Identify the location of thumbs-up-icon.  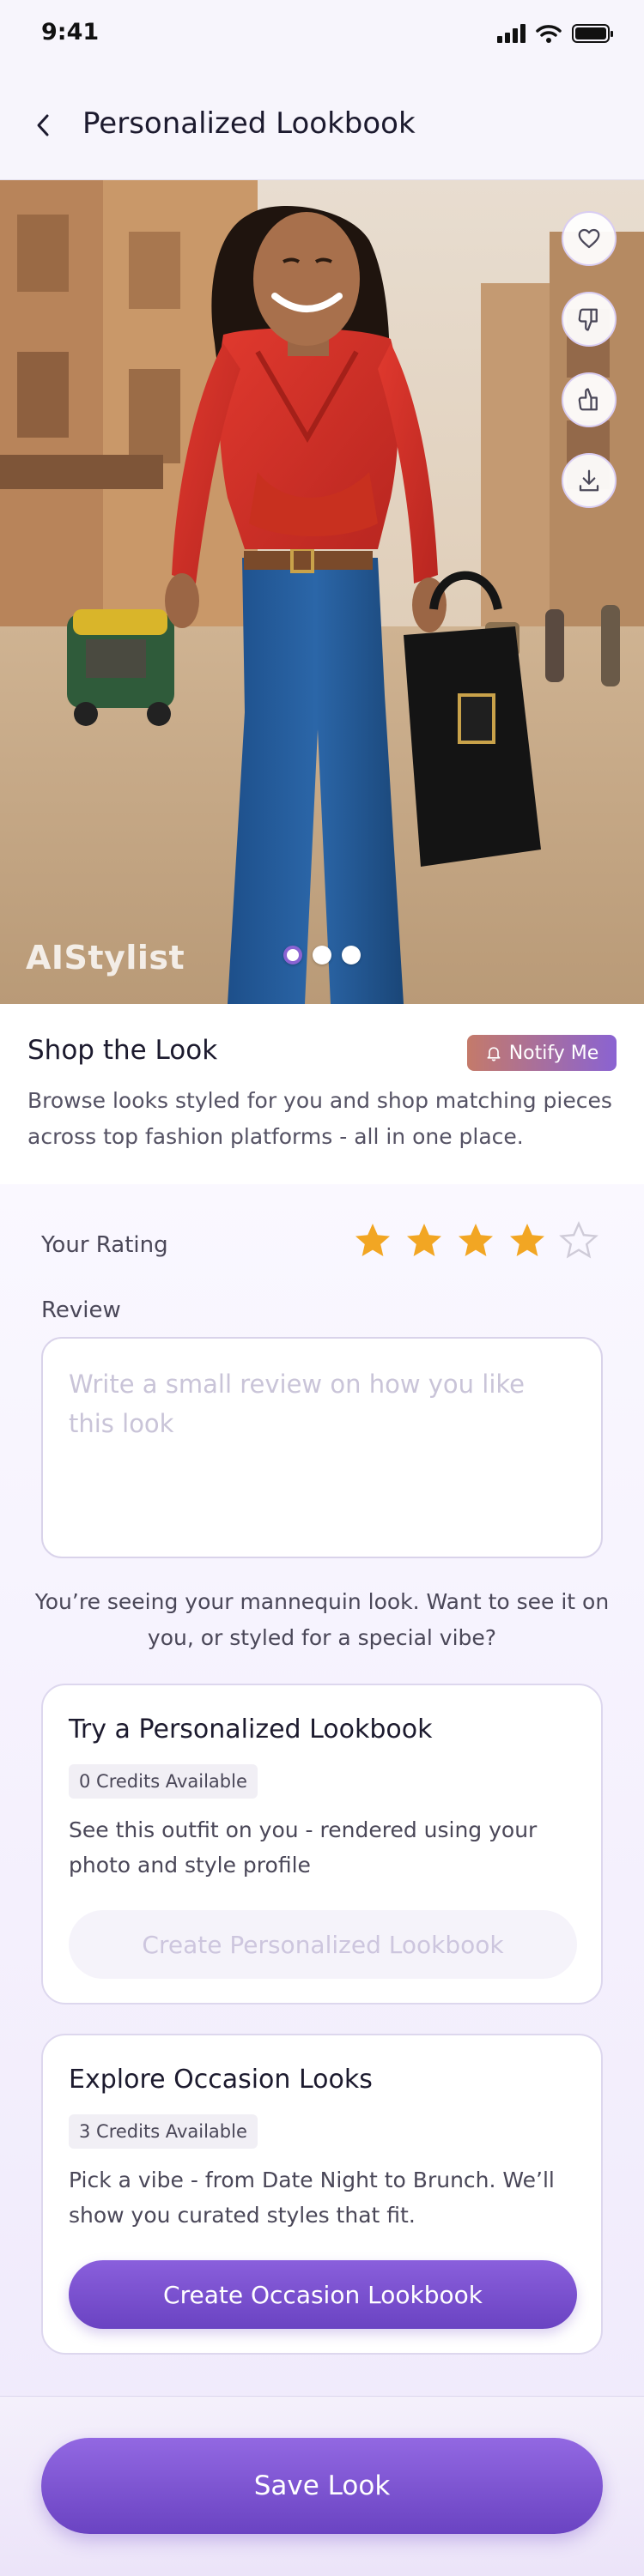
(588, 399).